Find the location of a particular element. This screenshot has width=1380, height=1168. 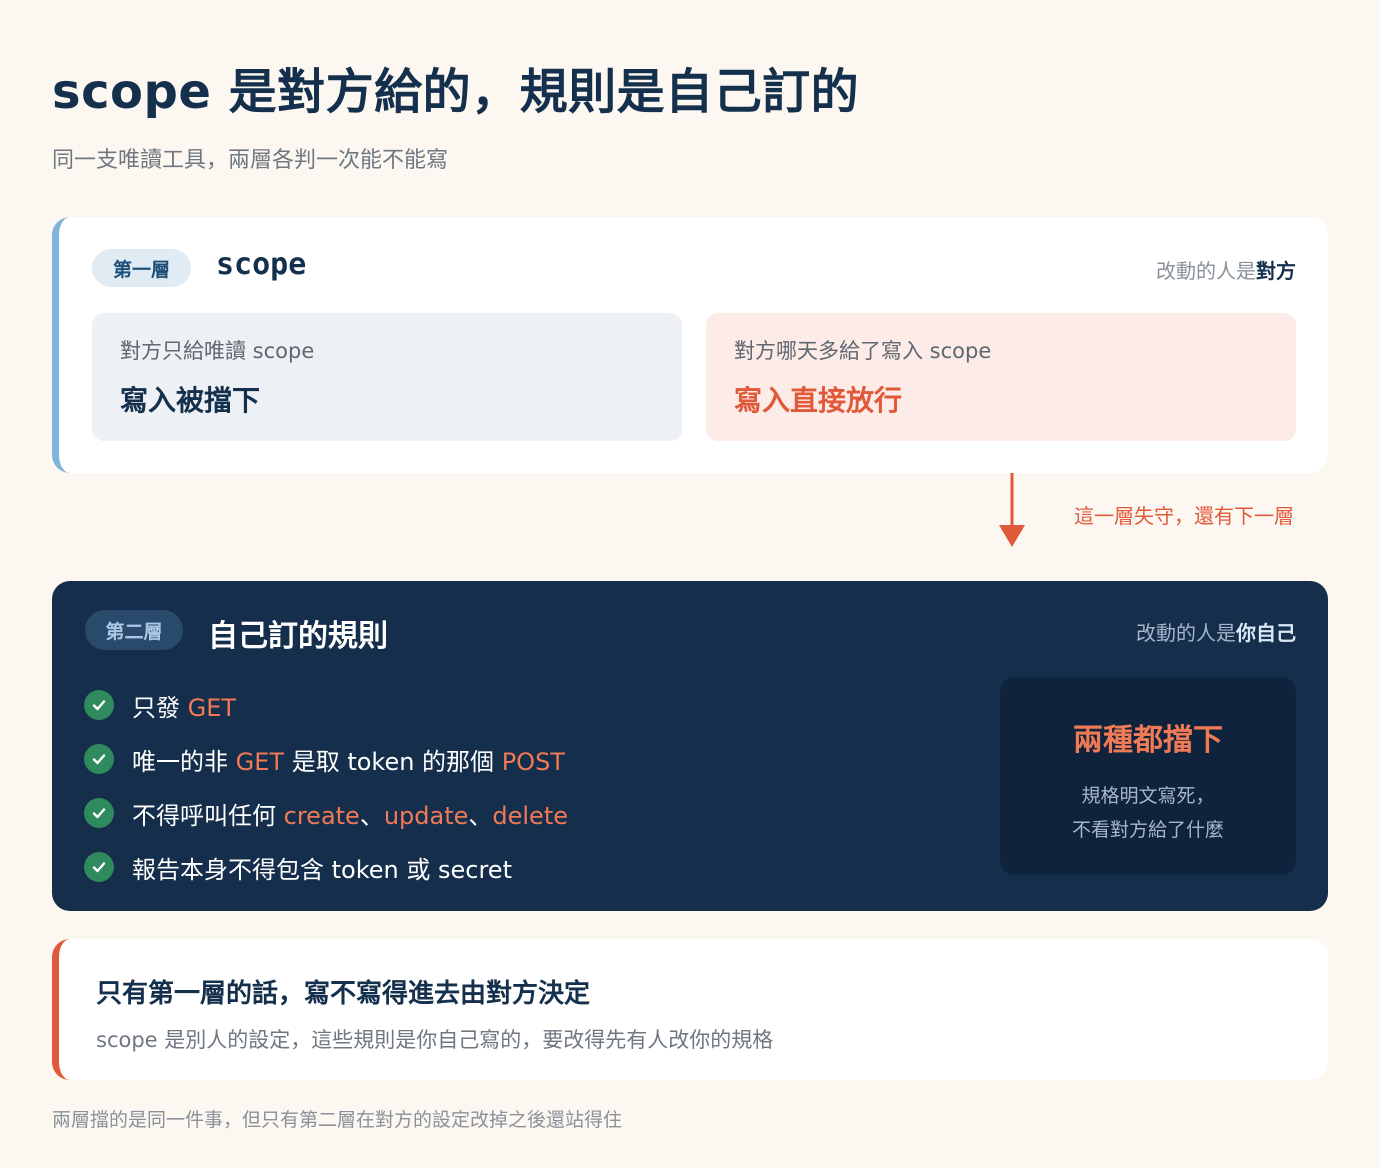

layer-two-name: 自己訂的規則 is located at coordinates (298, 636).